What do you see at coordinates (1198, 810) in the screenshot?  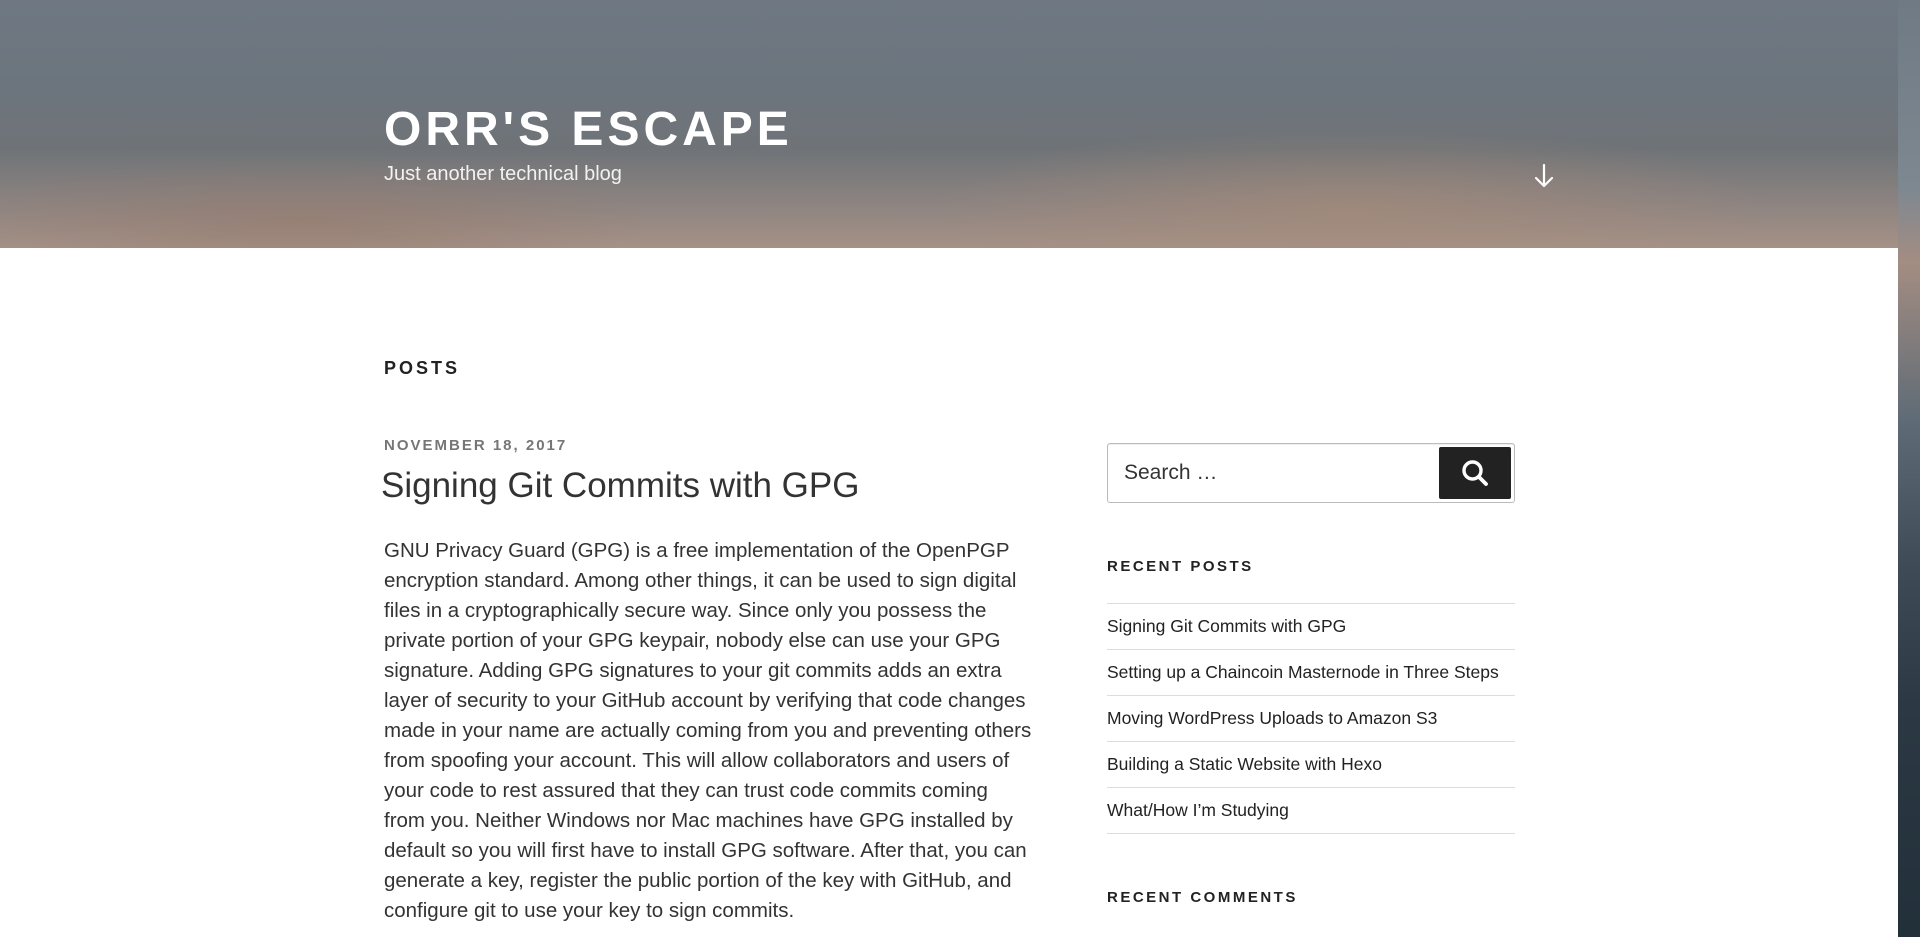 I see `recent-post-link: What/How I’m Studying` at bounding box center [1198, 810].